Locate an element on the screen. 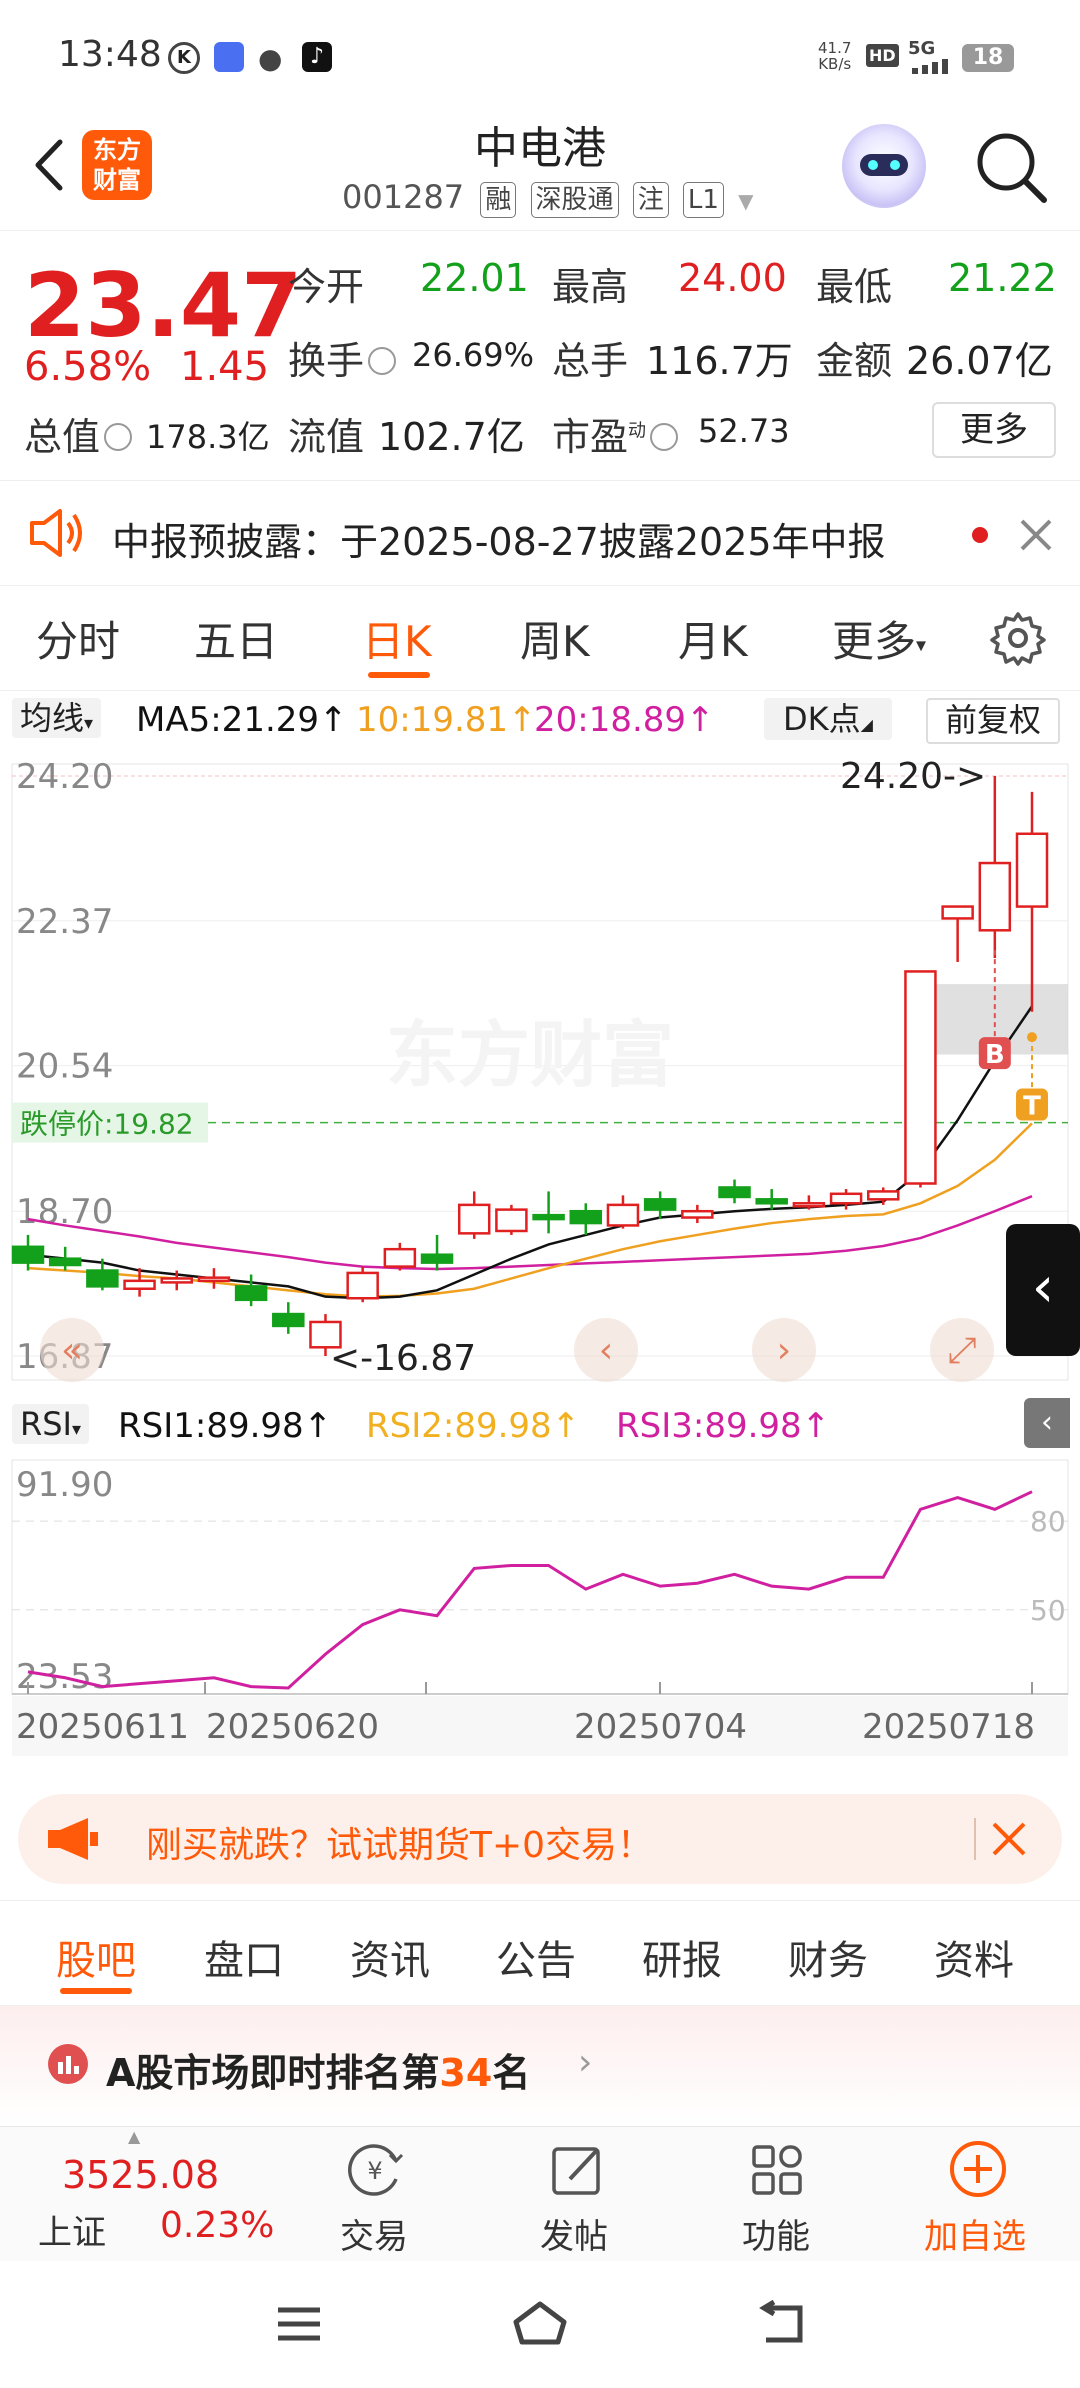 The image size is (1080, 2388). dk-button: DK点◢ is located at coordinates (828, 719).